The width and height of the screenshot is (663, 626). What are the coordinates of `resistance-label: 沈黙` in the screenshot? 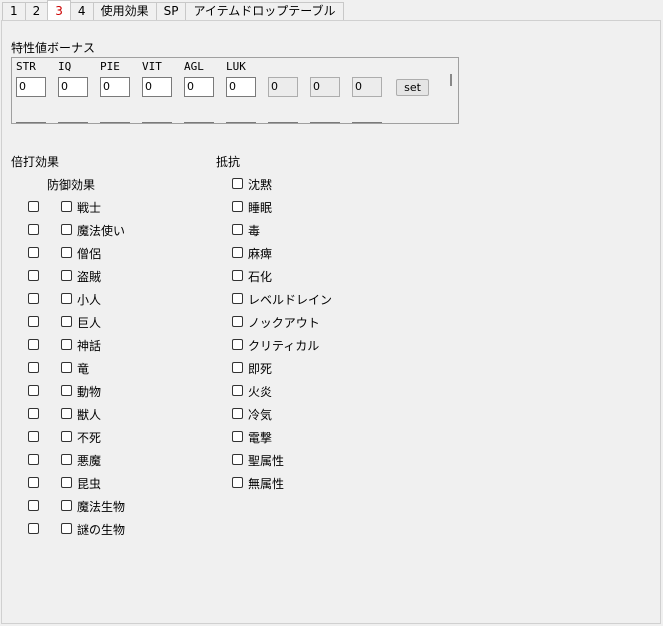 It's located at (260, 185).